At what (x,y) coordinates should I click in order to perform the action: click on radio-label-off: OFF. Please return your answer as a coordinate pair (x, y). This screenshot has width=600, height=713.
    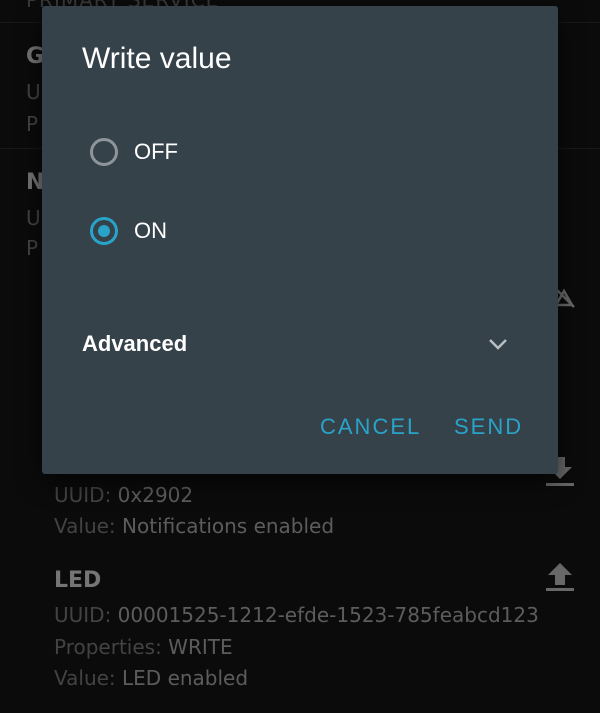
    Looking at the image, I should click on (156, 151).